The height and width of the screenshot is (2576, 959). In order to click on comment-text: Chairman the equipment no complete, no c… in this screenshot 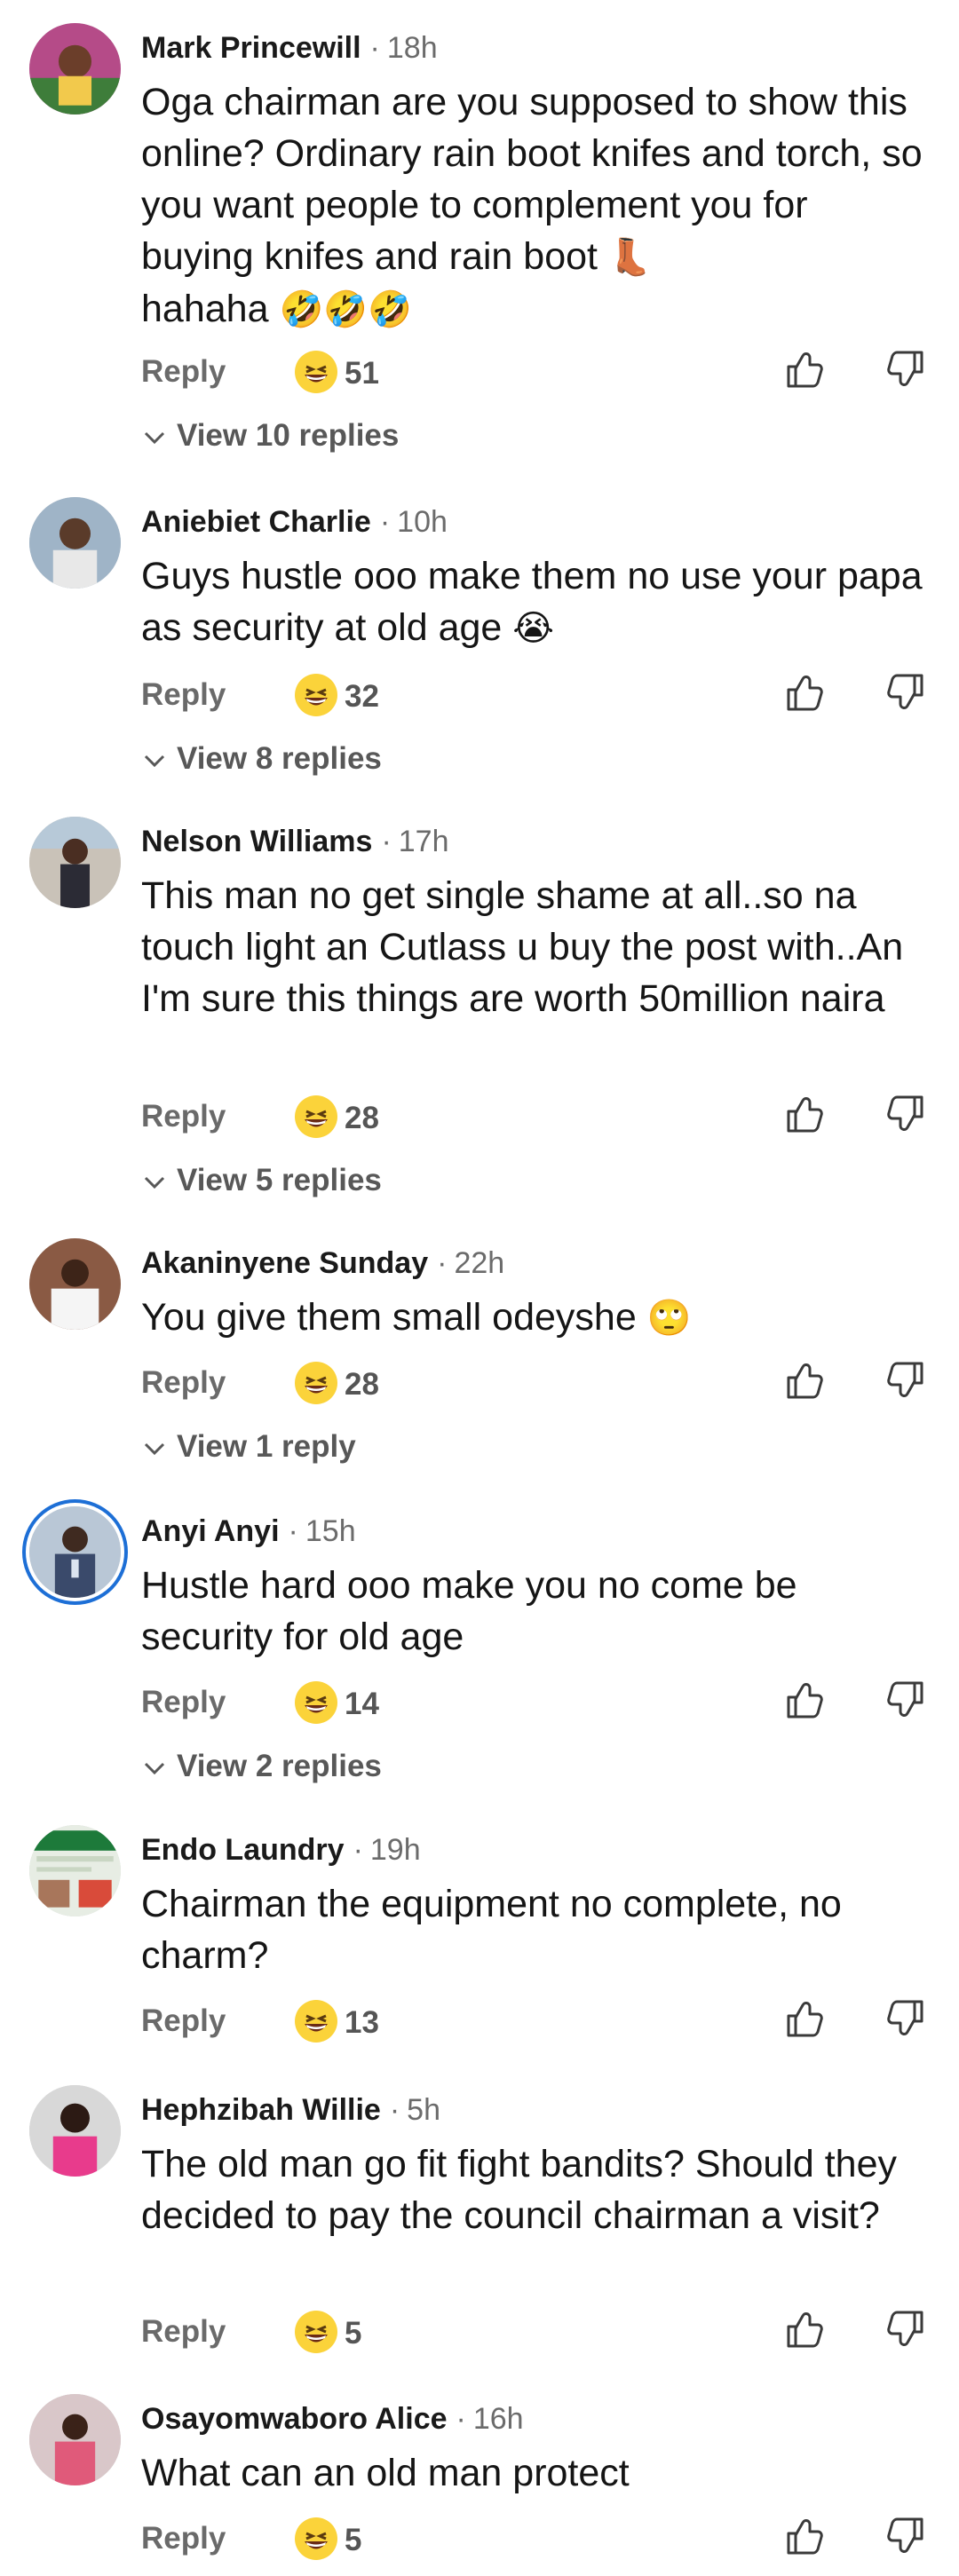, I will do `click(491, 1930)`.